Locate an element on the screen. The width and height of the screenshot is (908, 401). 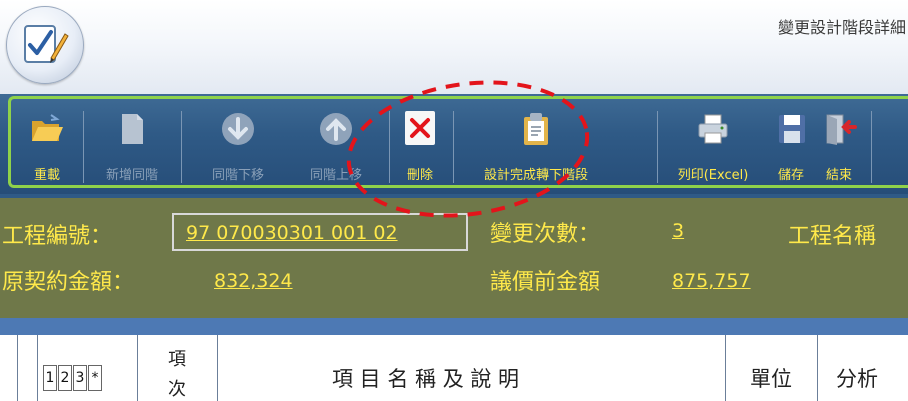
printer-icon is located at coordinates (713, 129).